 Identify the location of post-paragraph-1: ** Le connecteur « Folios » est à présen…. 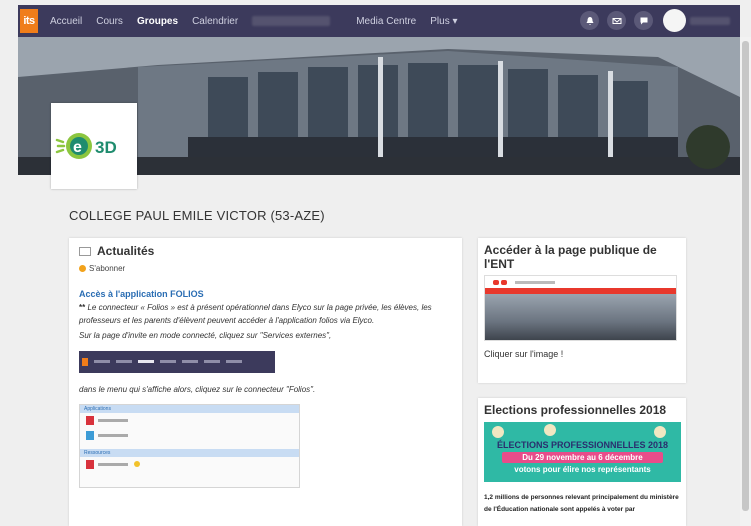
(265, 314).